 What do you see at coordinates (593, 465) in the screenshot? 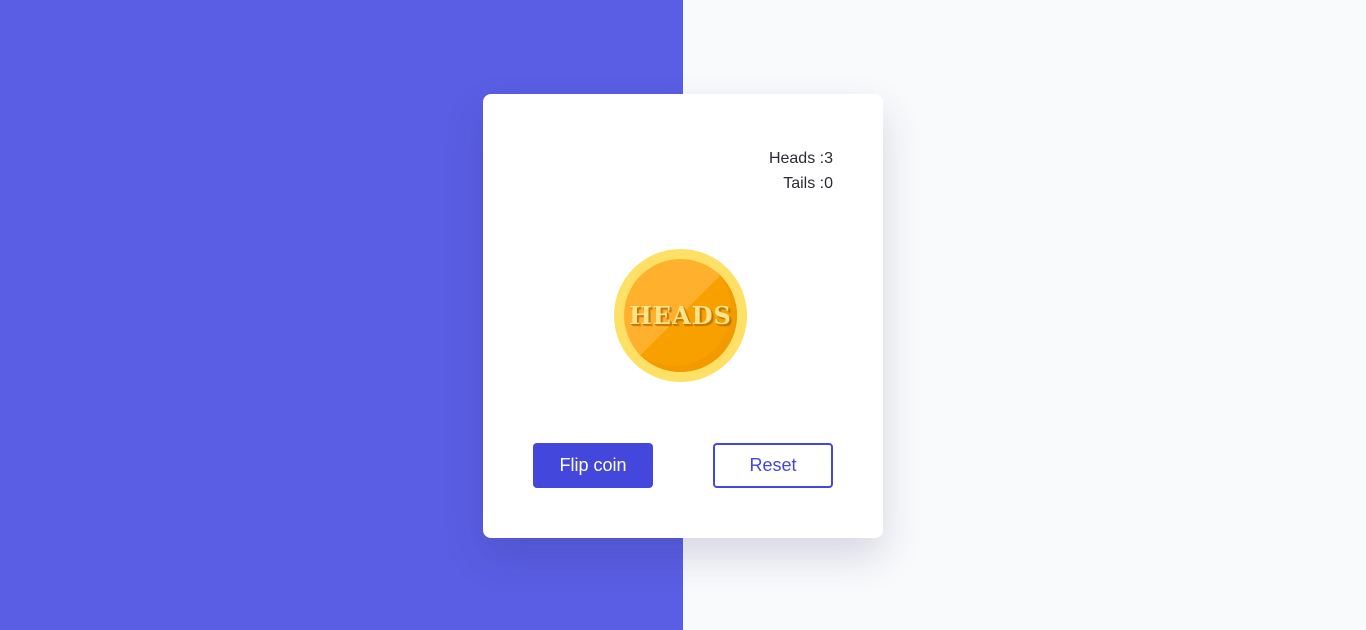
I see `flip-coin-button: Flip coin` at bounding box center [593, 465].